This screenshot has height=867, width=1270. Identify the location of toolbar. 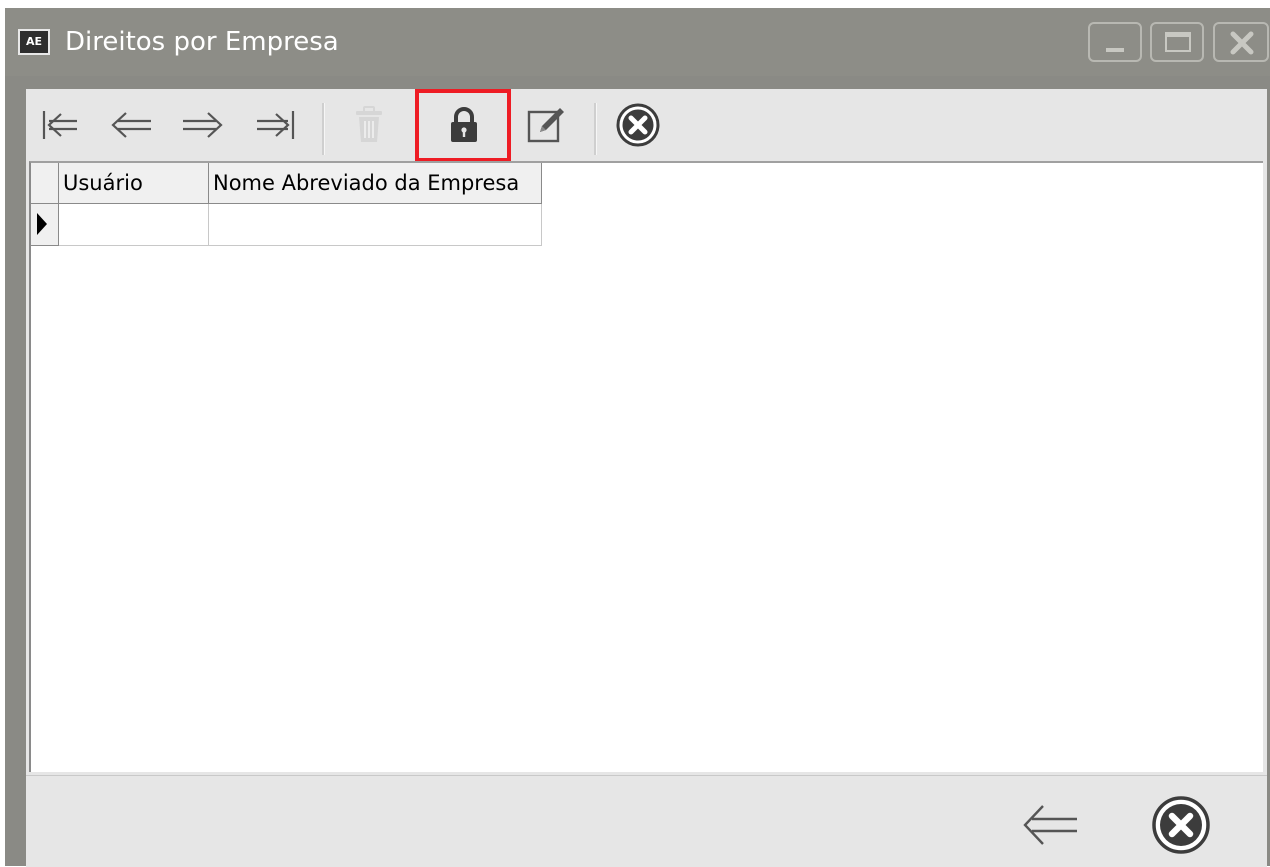
(646, 127).